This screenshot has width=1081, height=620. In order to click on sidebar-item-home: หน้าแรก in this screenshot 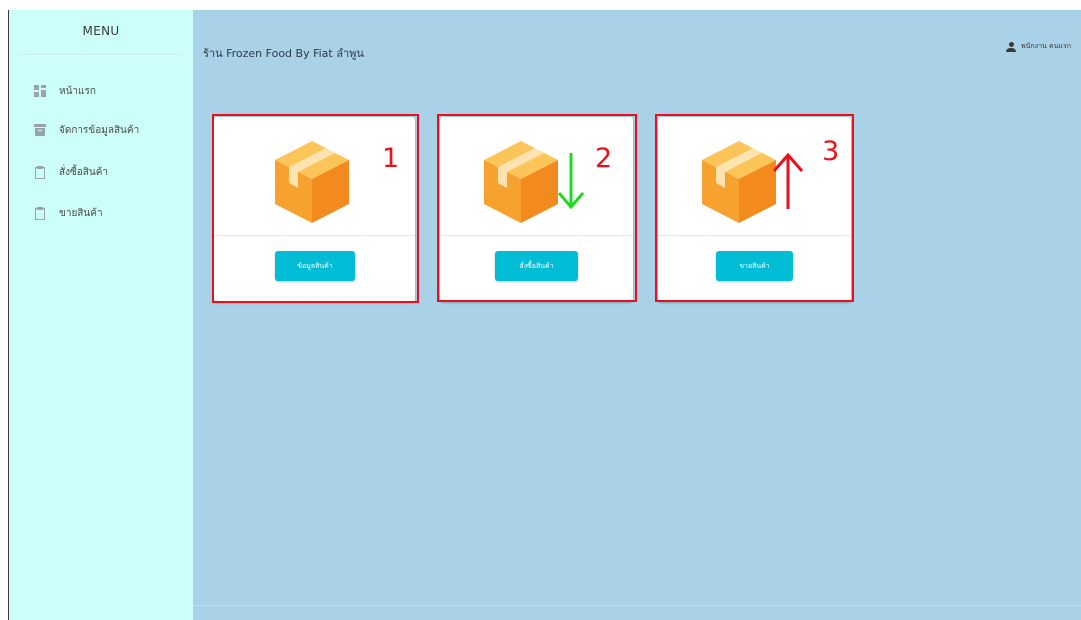, I will do `click(65, 91)`.